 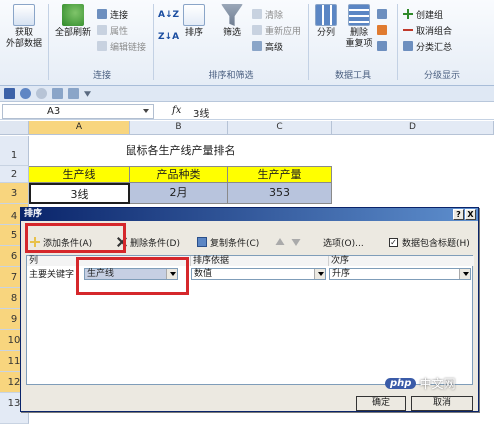 I want to click on group-button: 创建组, so click(x=423, y=14).